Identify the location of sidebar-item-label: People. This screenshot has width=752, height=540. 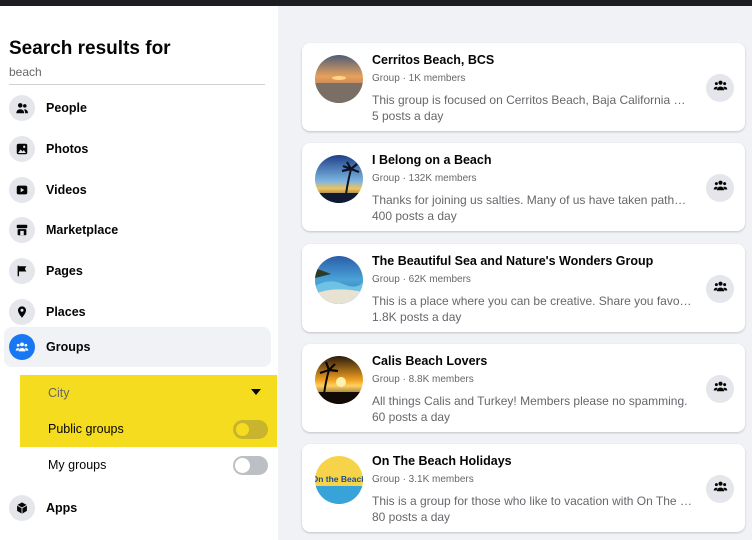
(66, 108).